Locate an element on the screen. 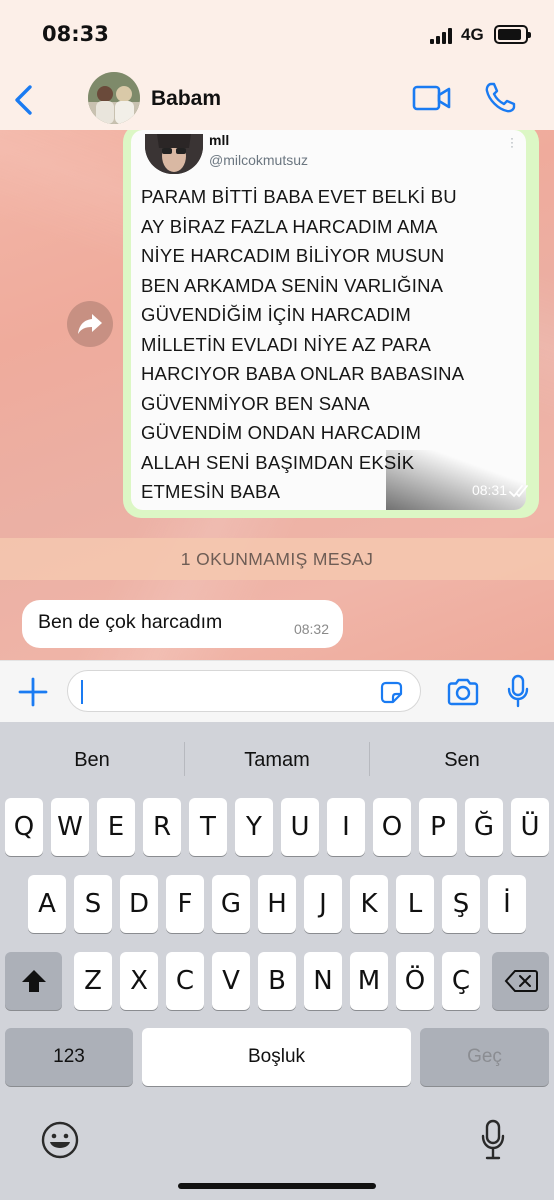 The image size is (554, 1200). key: T is located at coordinates (208, 827).